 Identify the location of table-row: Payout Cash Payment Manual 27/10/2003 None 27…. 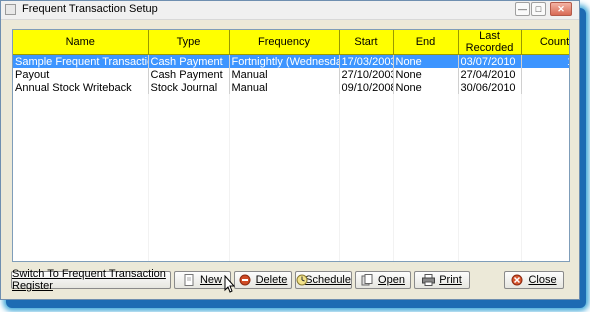
(291, 74).